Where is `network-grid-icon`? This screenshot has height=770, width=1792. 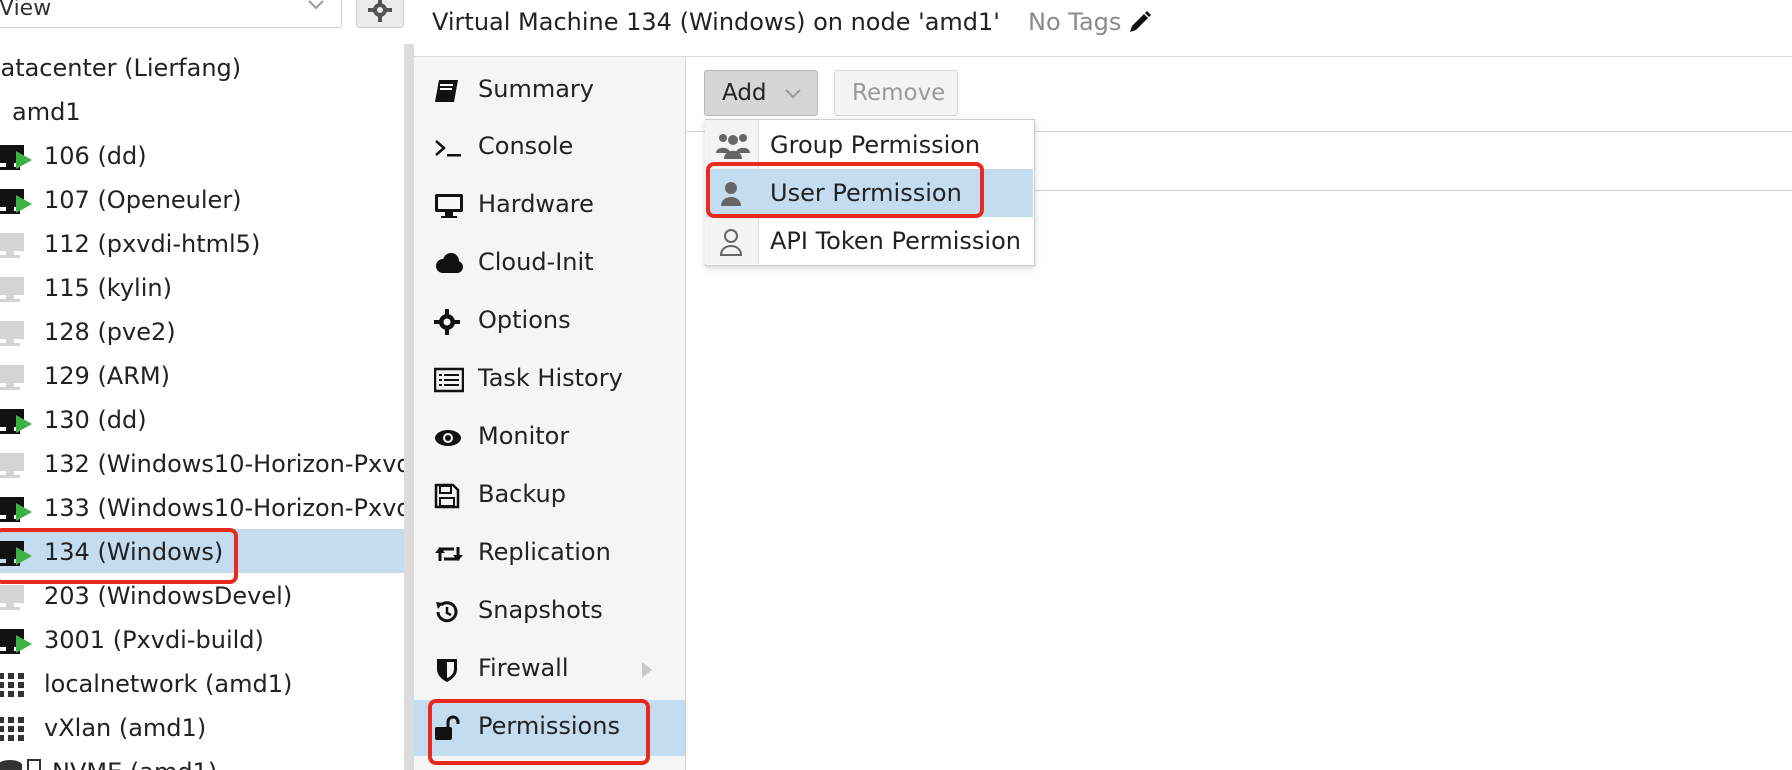 network-grid-icon is located at coordinates (12, 729).